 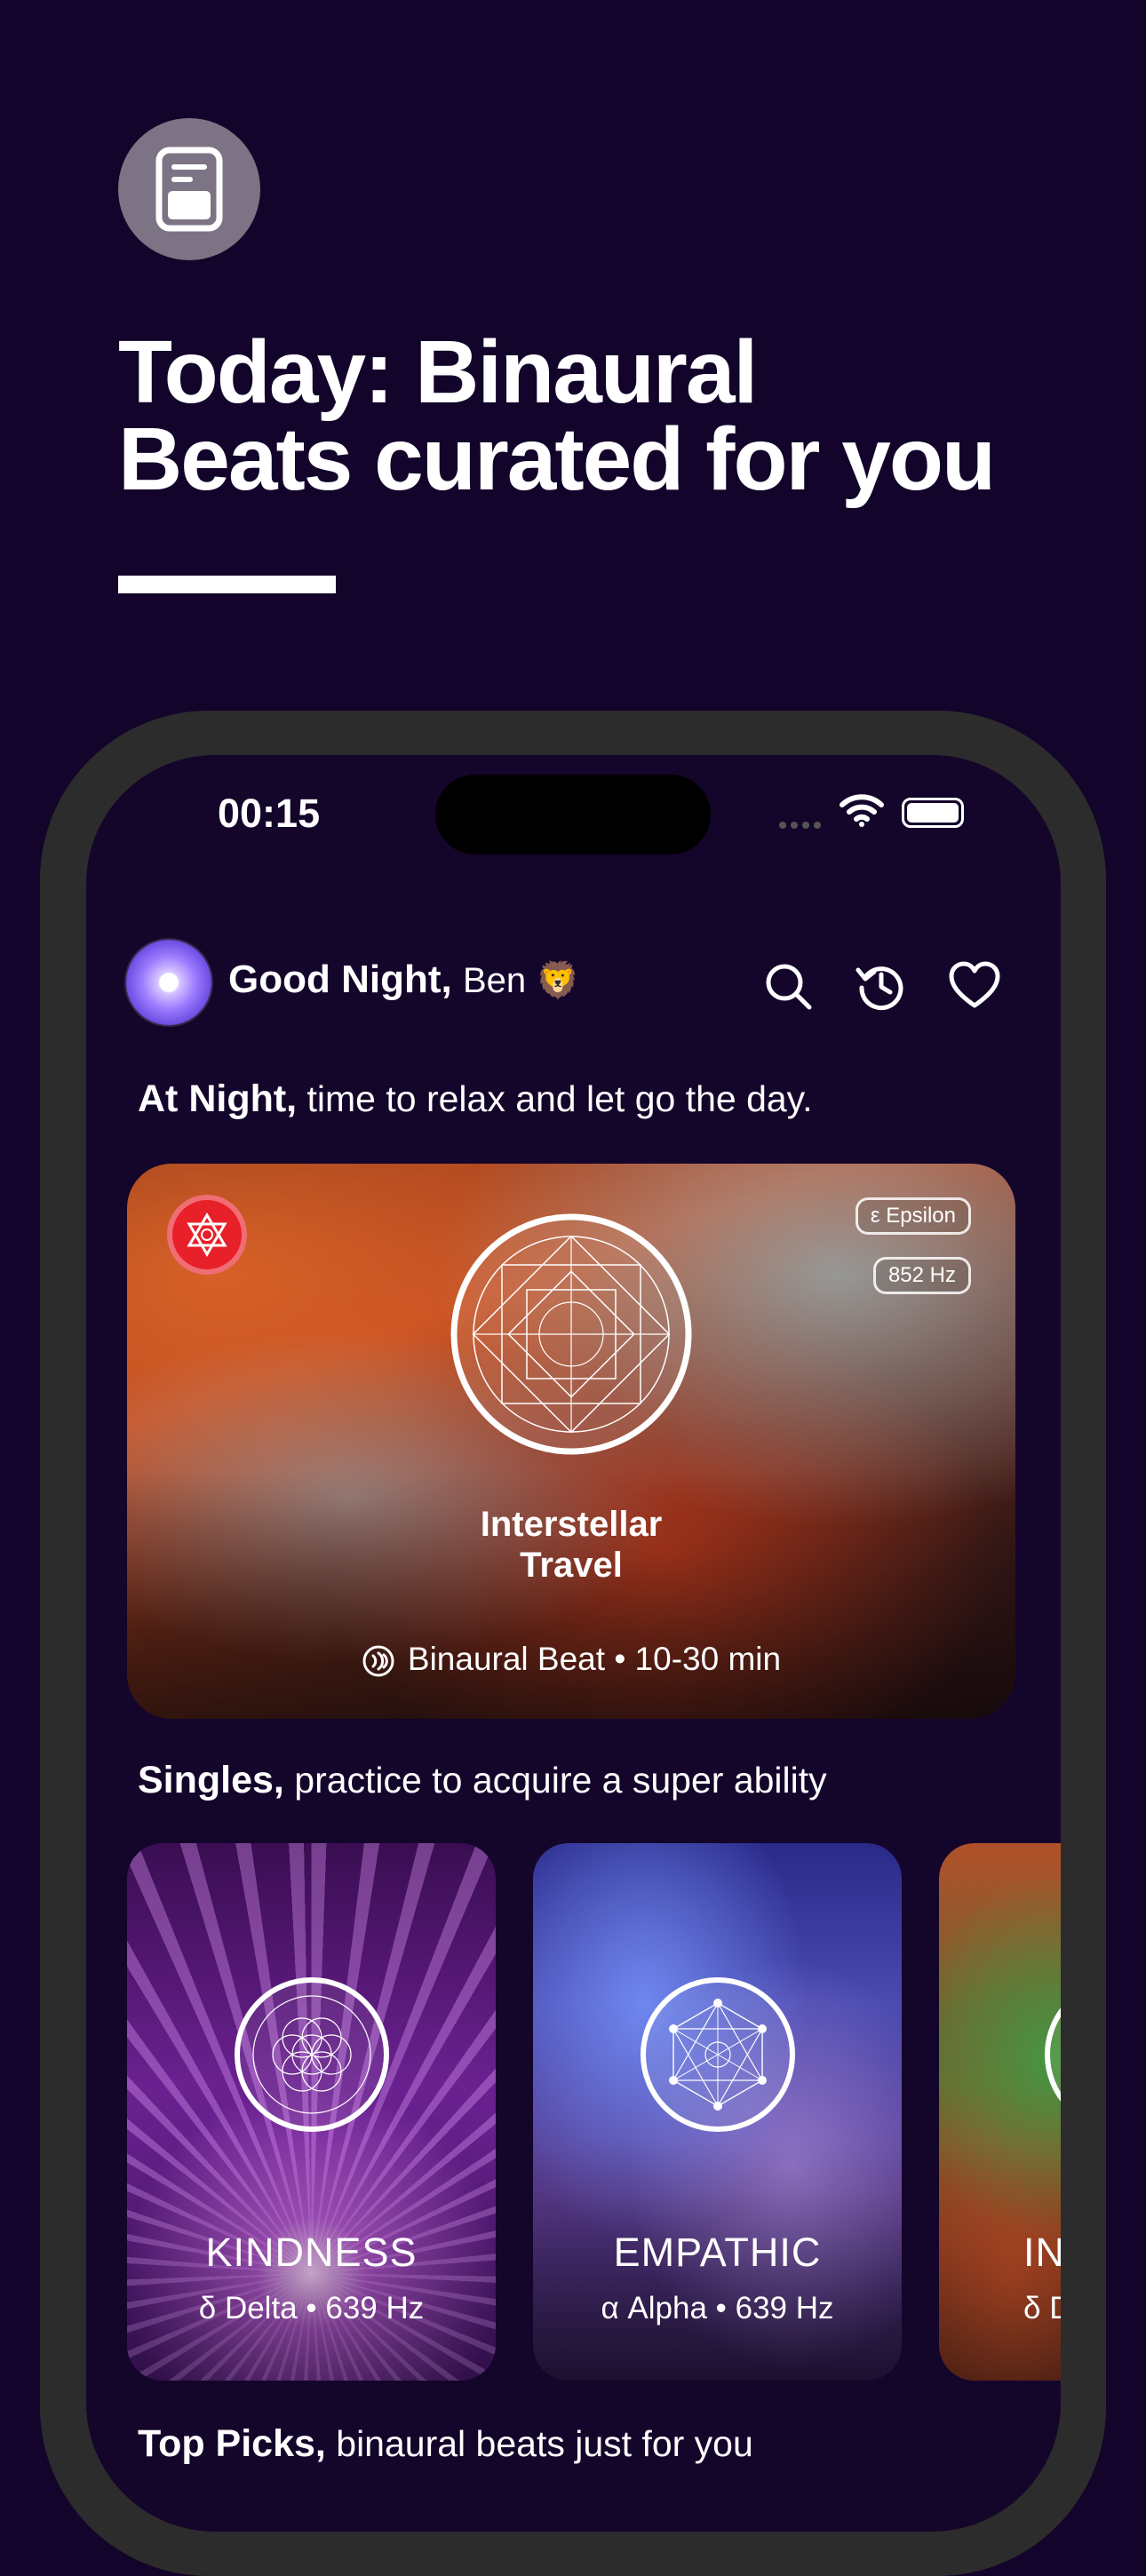 What do you see at coordinates (378, 1661) in the screenshot?
I see `binaural-wave-icon` at bounding box center [378, 1661].